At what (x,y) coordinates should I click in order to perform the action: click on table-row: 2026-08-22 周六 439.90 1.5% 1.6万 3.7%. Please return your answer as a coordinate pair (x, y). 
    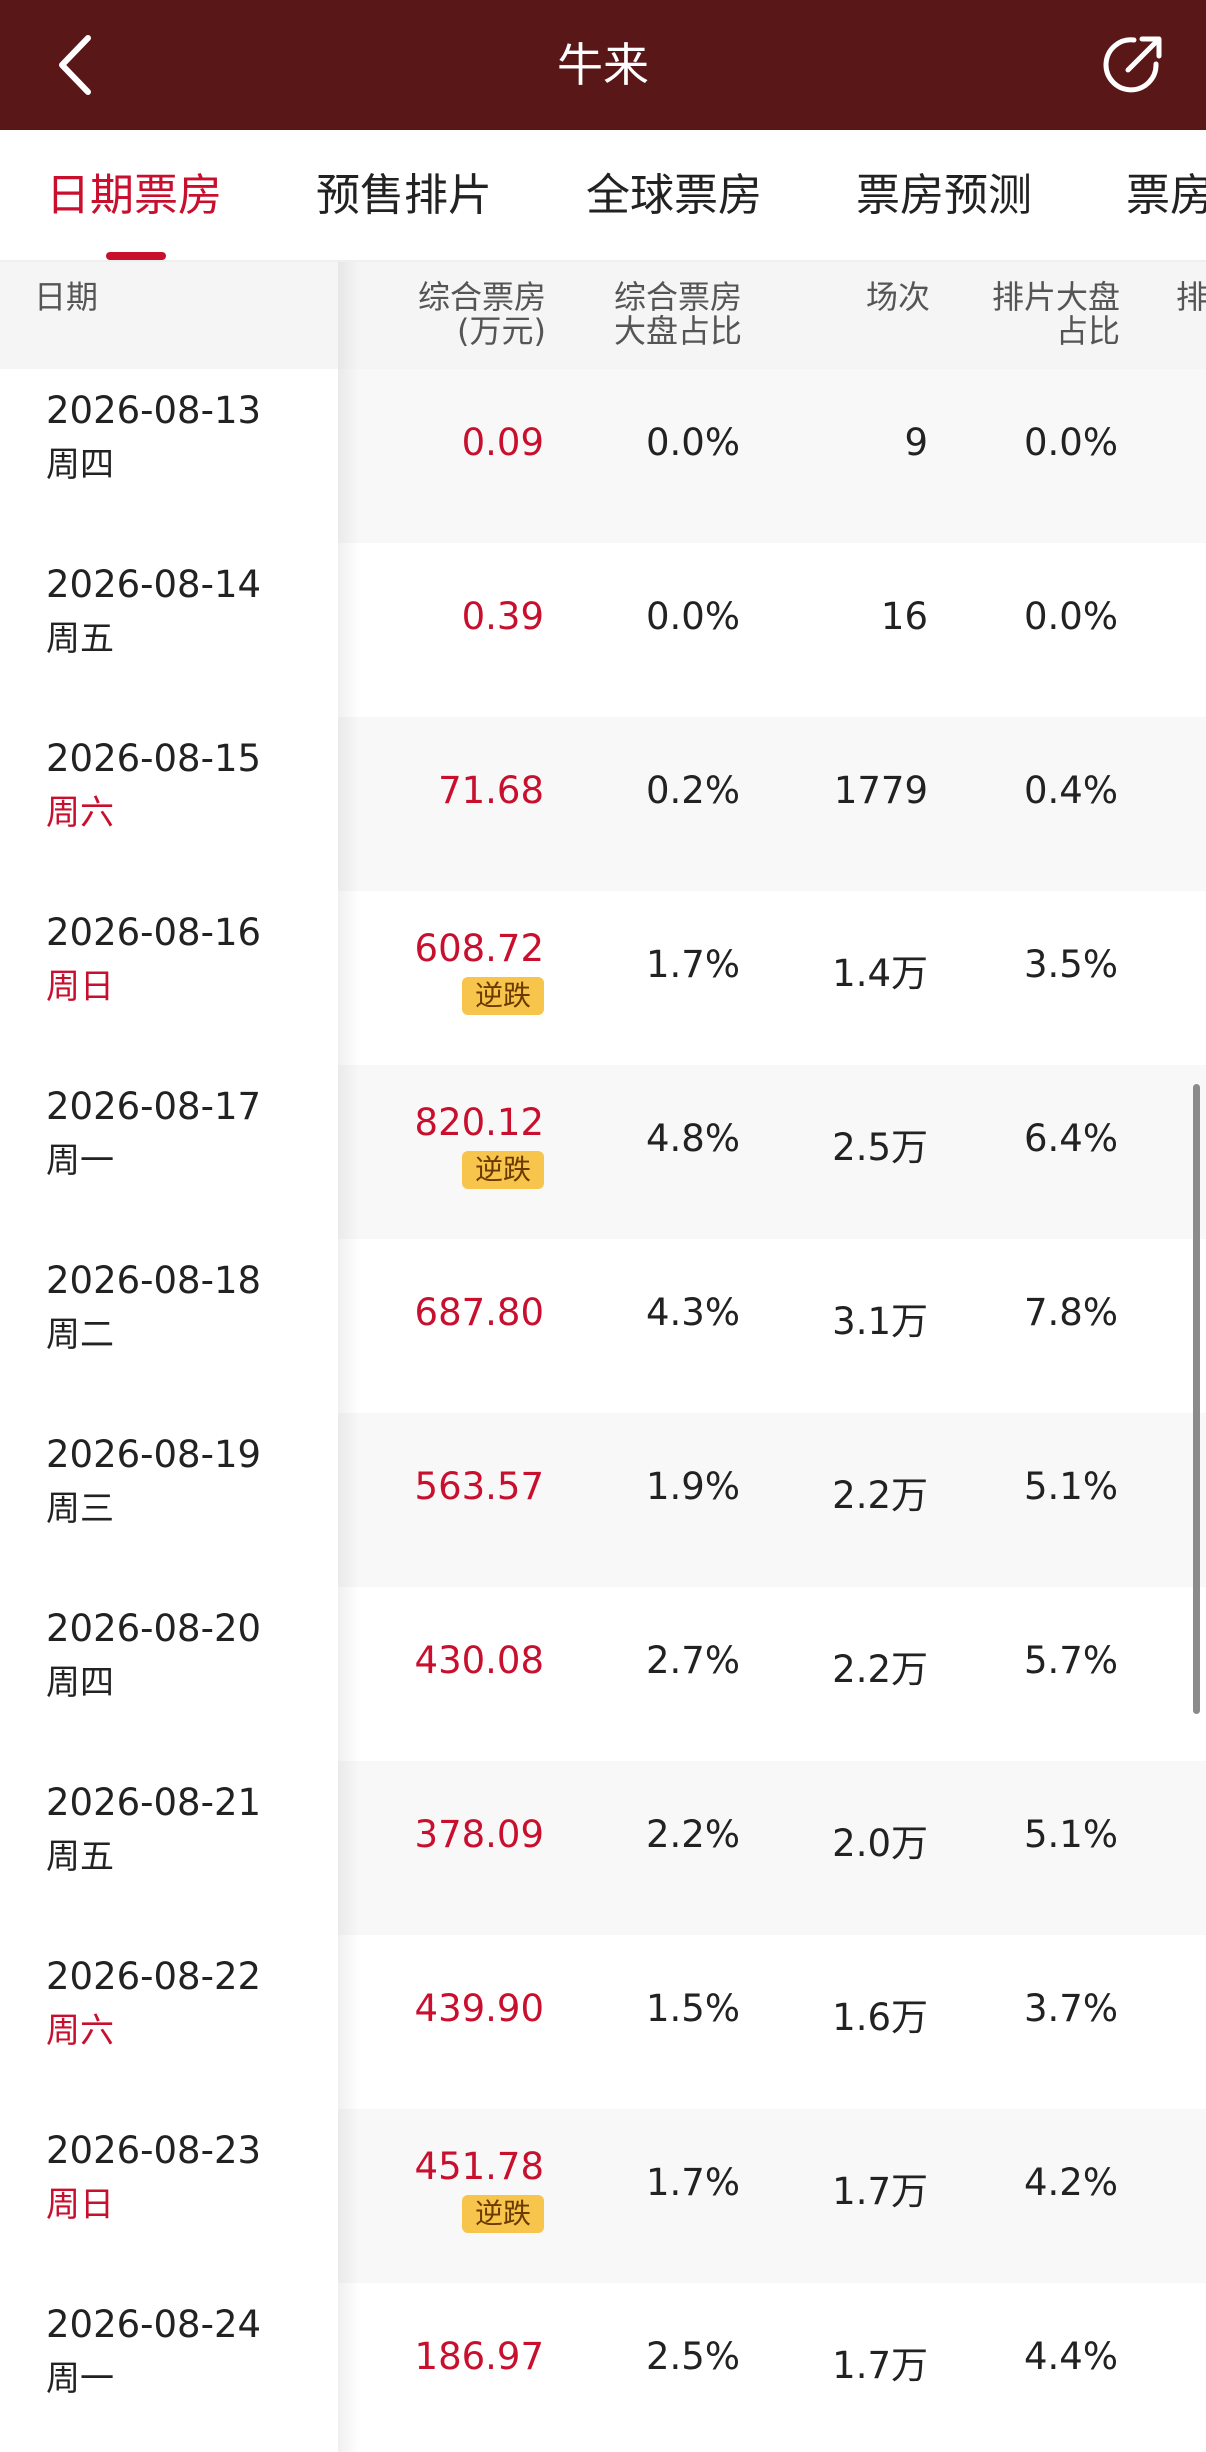
    Looking at the image, I should click on (603, 2022).